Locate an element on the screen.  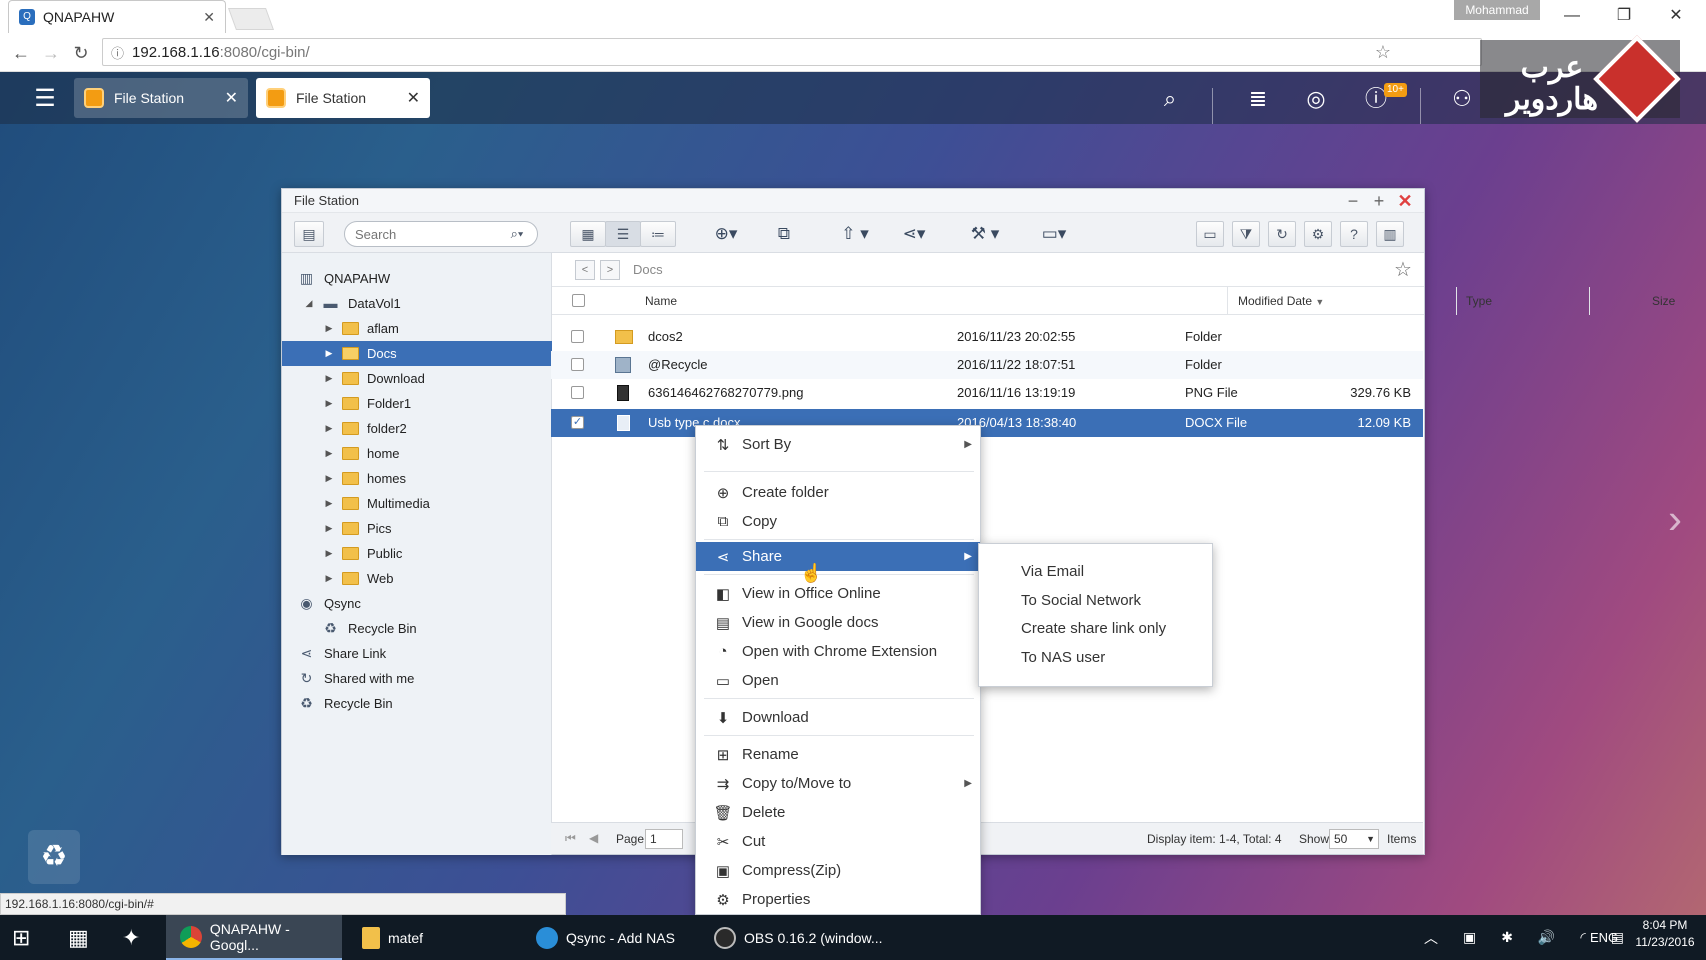
refresh-icon: ↻ is located at coordinates (1282, 234).